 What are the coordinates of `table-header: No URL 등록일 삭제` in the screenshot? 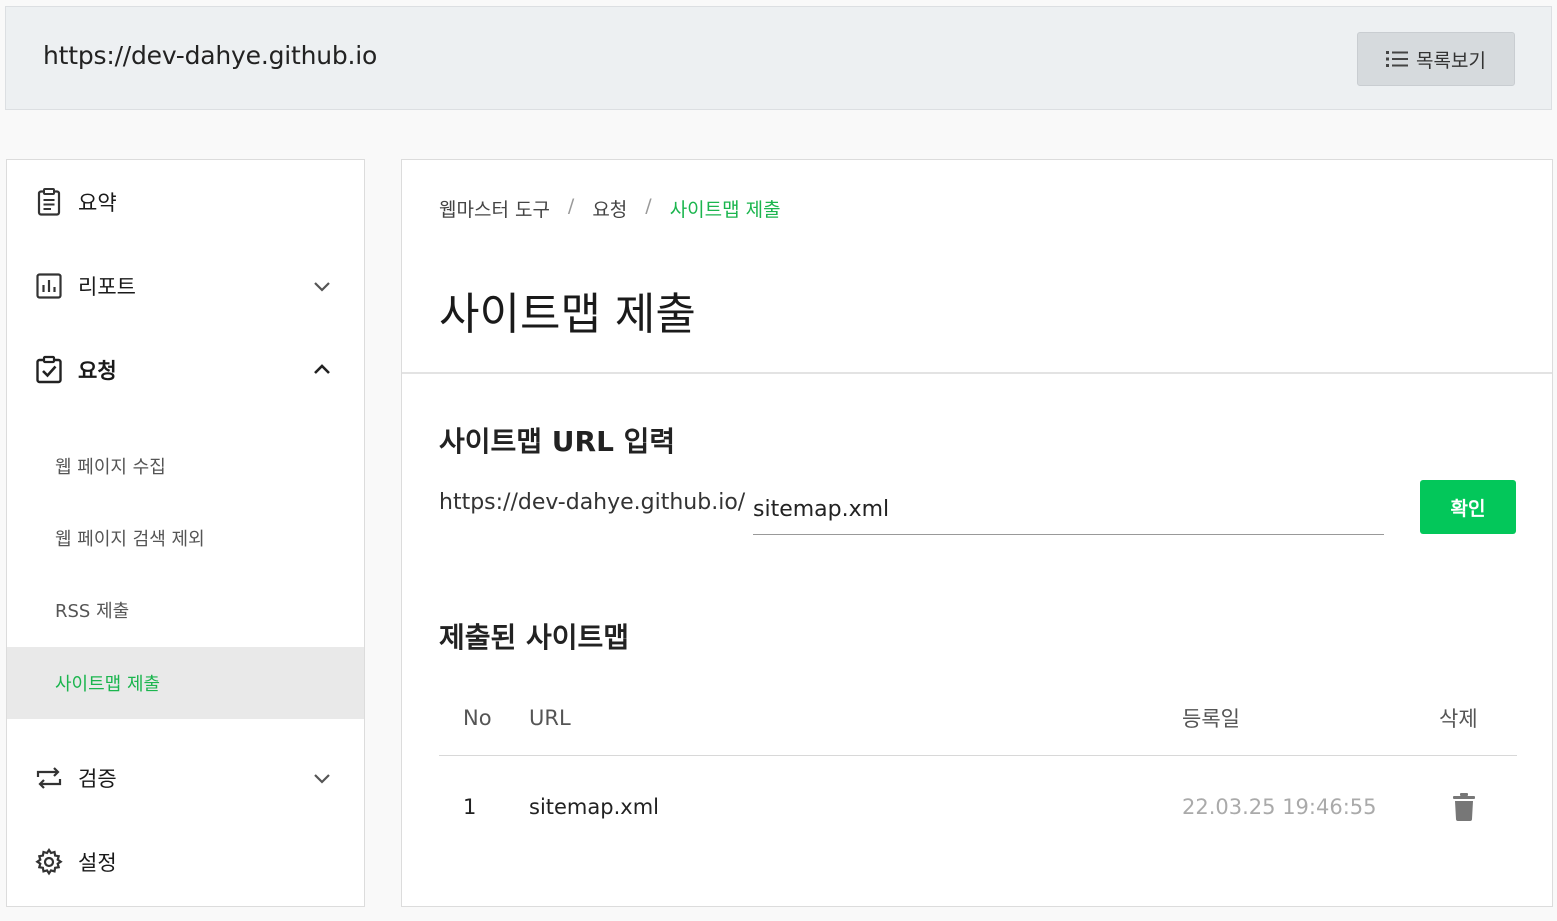 It's located at (978, 718).